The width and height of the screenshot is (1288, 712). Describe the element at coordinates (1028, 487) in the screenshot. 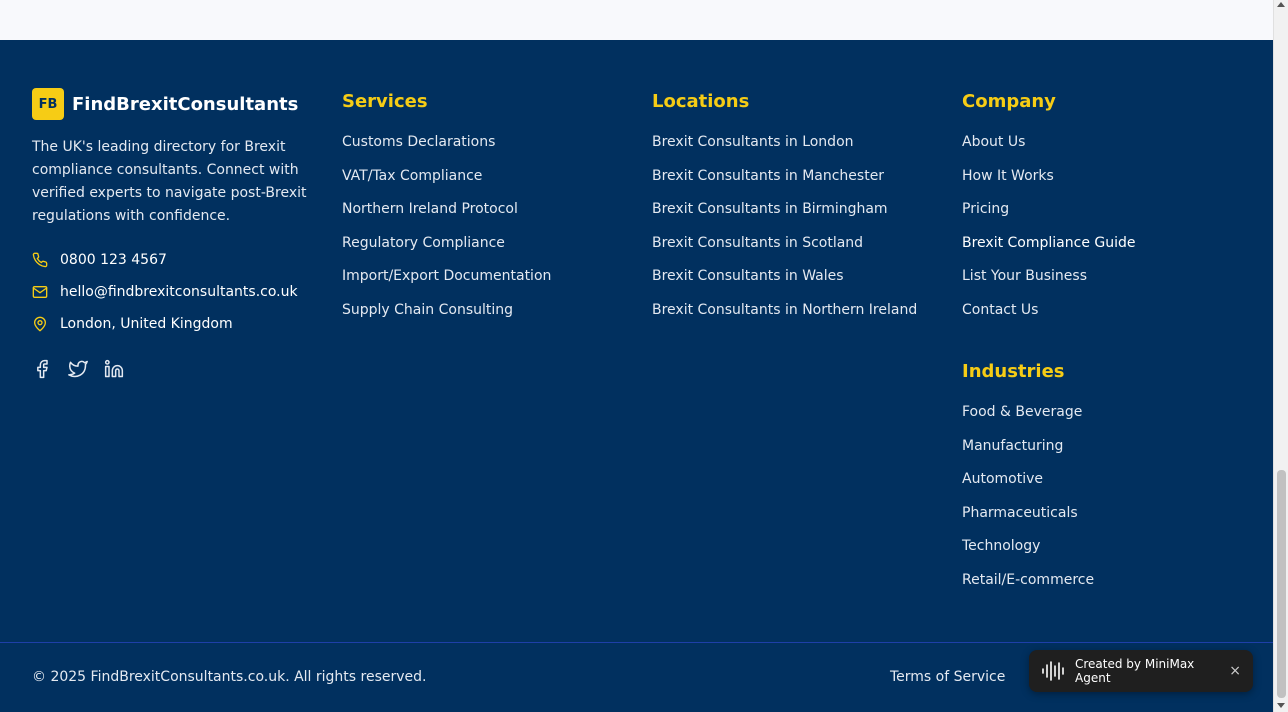

I see `industry-link: Automotive` at that location.